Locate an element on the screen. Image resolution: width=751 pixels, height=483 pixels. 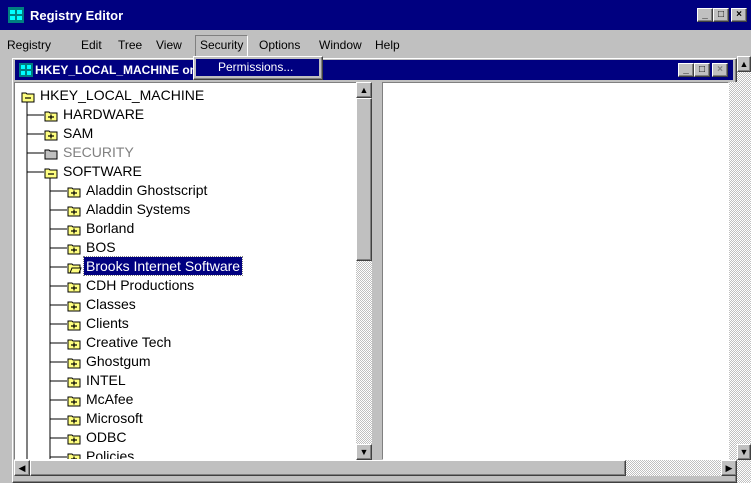
main-scroll-down-arrow-icon: ▼ is located at coordinates (744, 452).